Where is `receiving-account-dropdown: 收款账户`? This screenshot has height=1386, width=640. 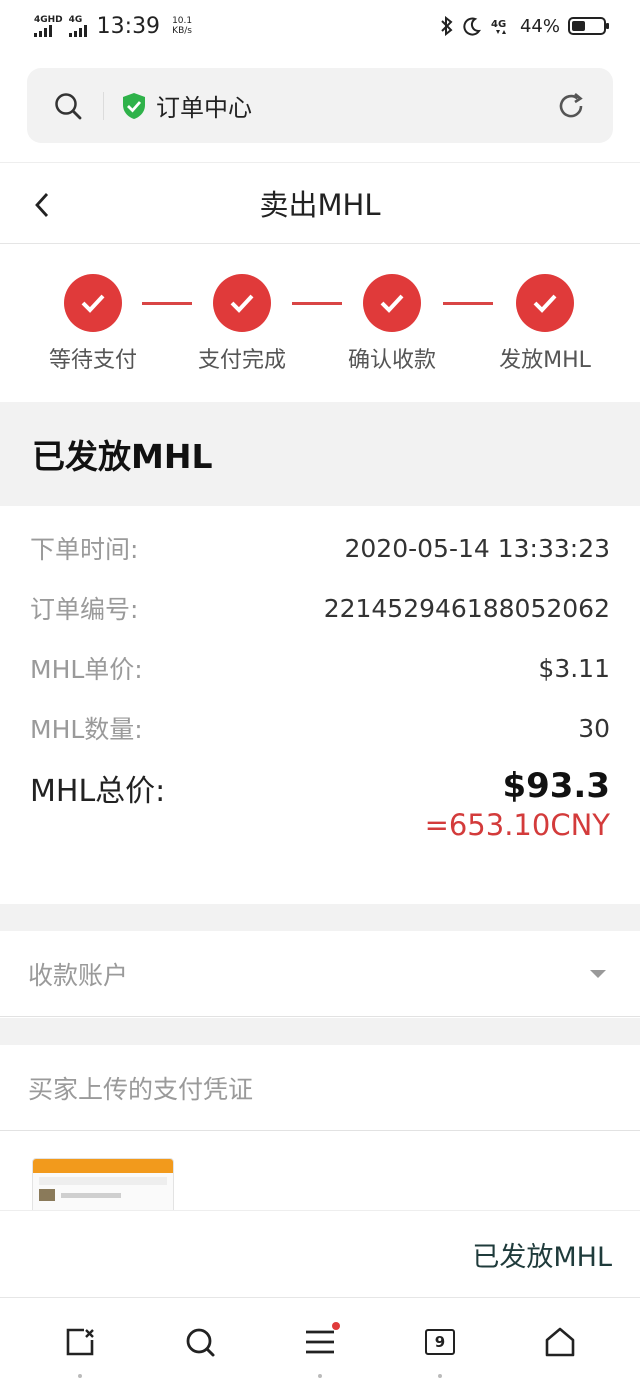
receiving-account-dropdown: 收款账户 is located at coordinates (320, 974).